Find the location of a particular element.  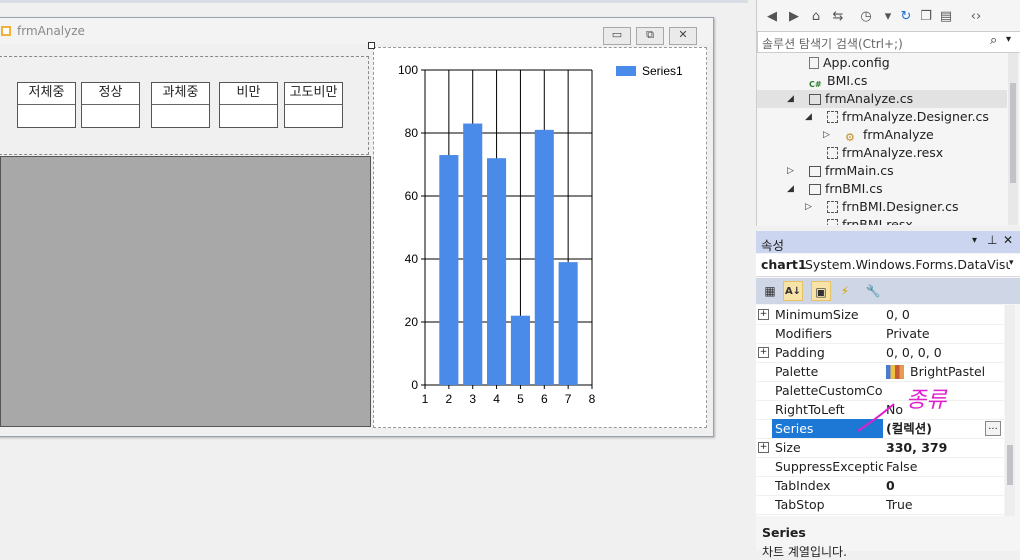

property-value: 0, 0, 0, 0 is located at coordinates (914, 352).